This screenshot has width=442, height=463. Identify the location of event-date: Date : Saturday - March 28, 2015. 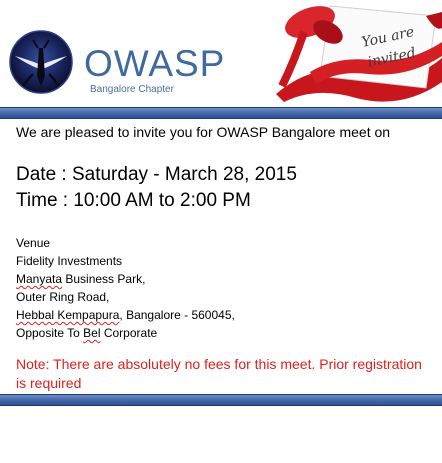
(156, 174).